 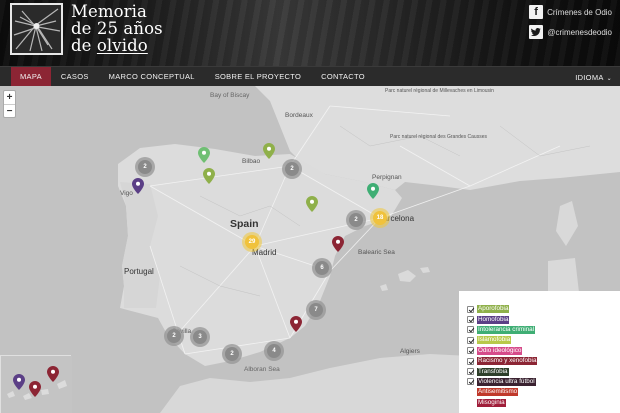 What do you see at coordinates (543, 340) in the screenshot?
I see `legend-item: Islamofobia` at bounding box center [543, 340].